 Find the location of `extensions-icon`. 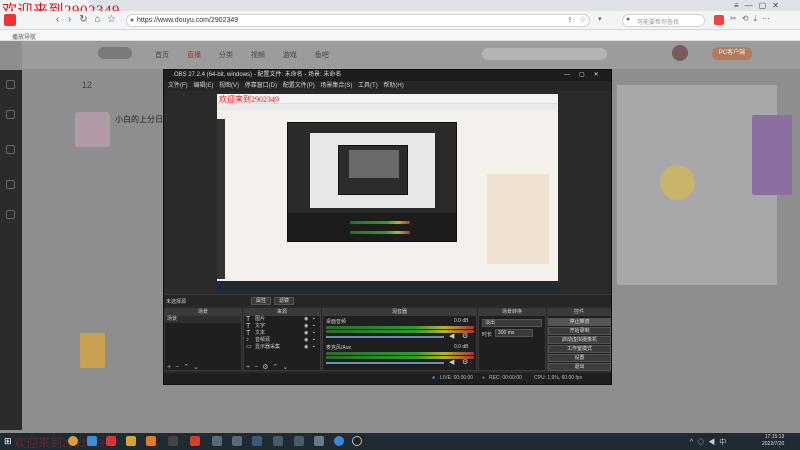

extensions-icon is located at coordinates (719, 20).